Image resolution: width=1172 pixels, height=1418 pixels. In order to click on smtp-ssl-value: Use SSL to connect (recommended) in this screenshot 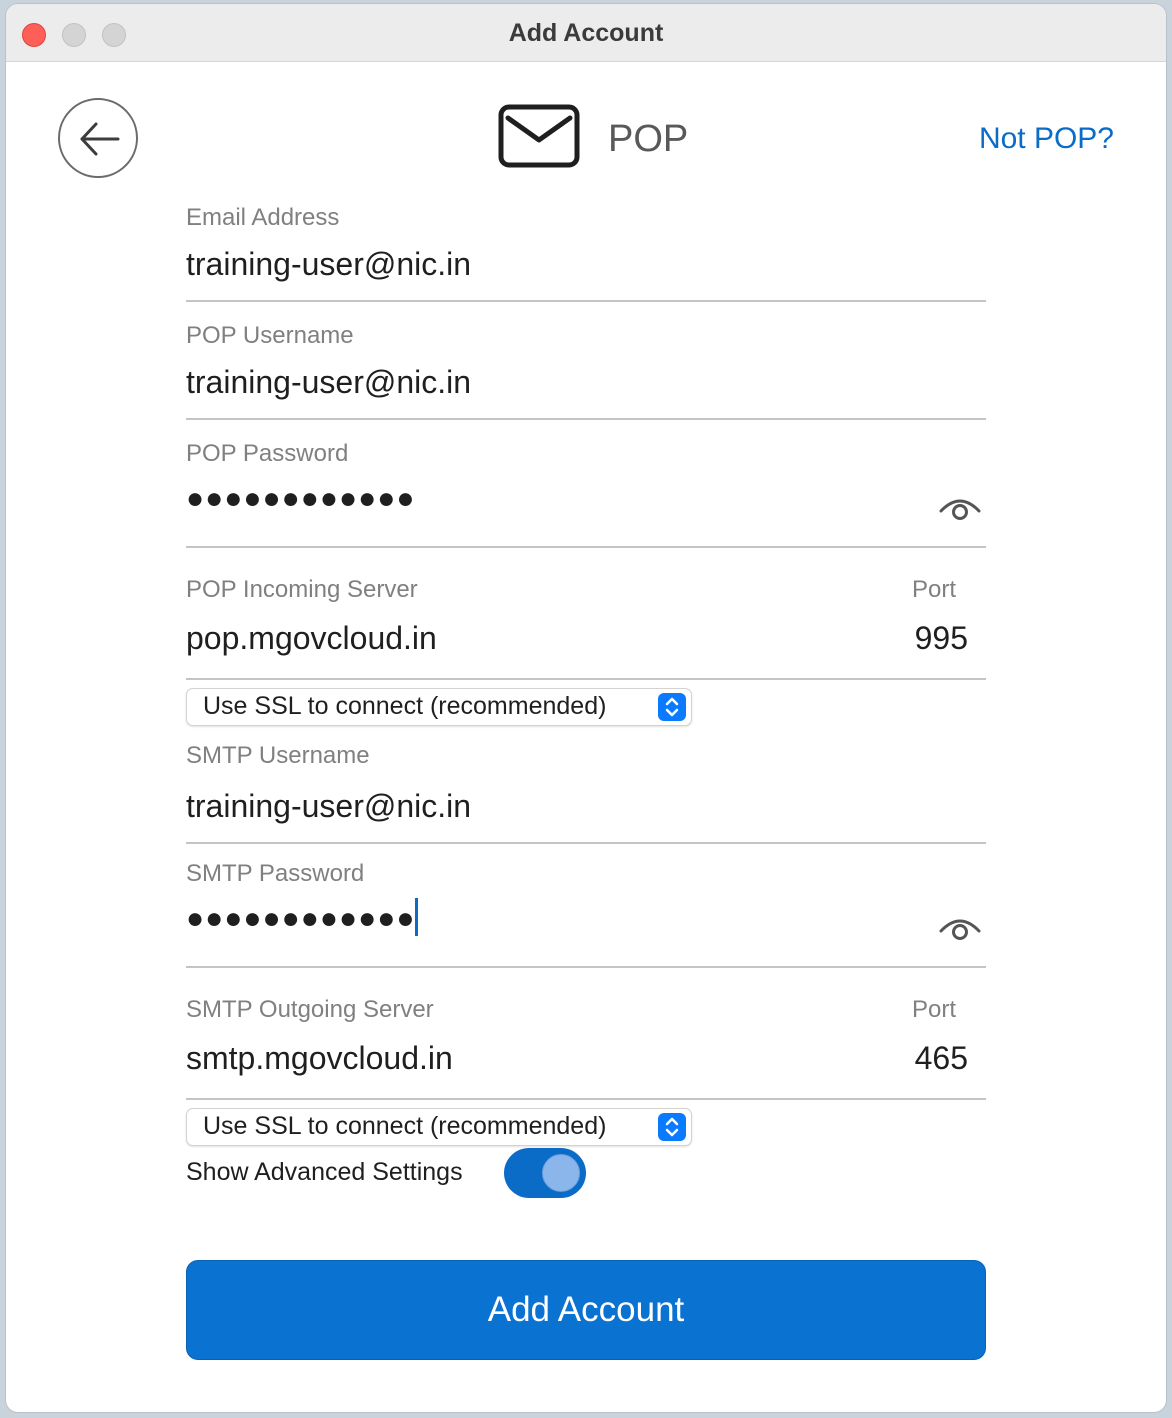, I will do `click(405, 1126)`.